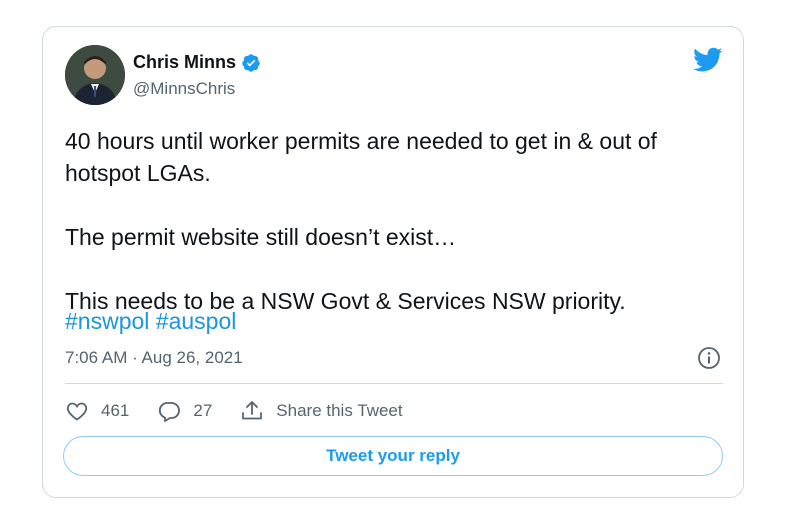 This screenshot has width=800, height=523. What do you see at coordinates (150, 321) in the screenshot?
I see `hashtags: #nswpol #auspol` at bounding box center [150, 321].